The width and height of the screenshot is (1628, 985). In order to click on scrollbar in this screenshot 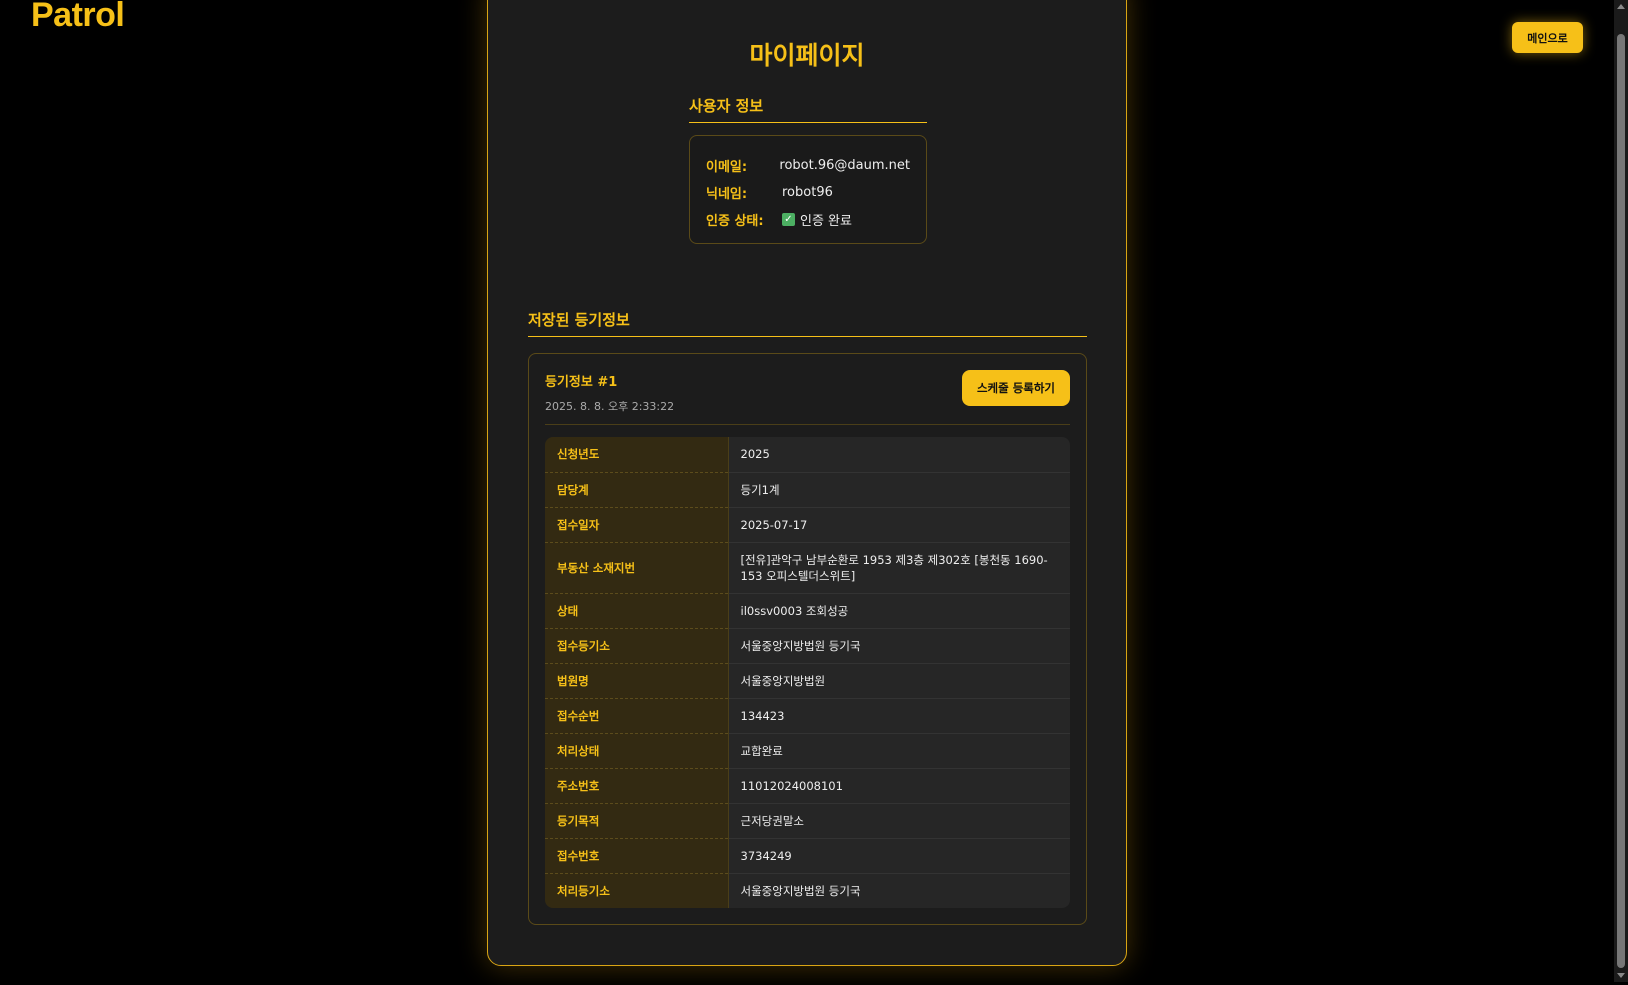, I will do `click(1621, 491)`.